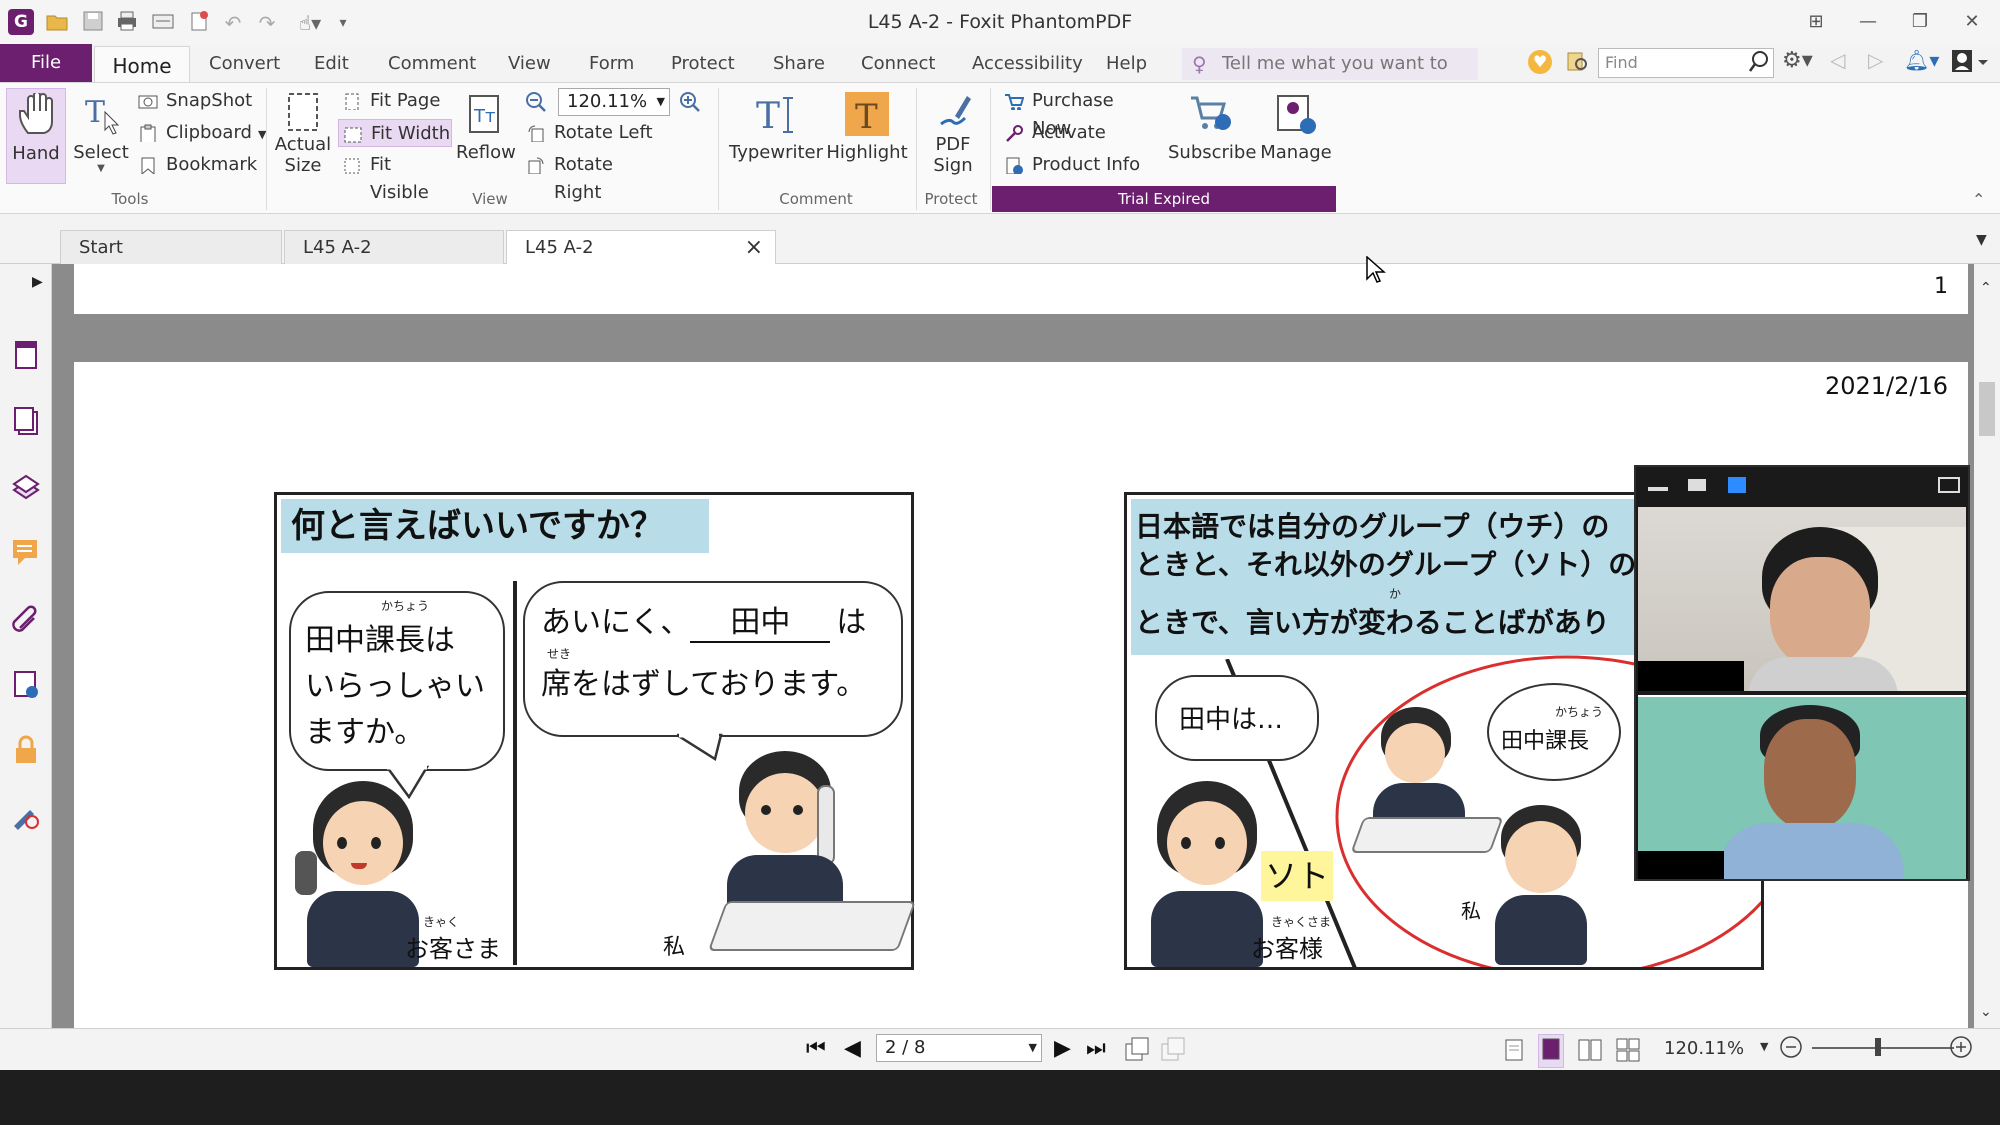 This screenshot has width=2000, height=1125. What do you see at coordinates (244, 63) in the screenshot?
I see `tab-convert: Convert` at bounding box center [244, 63].